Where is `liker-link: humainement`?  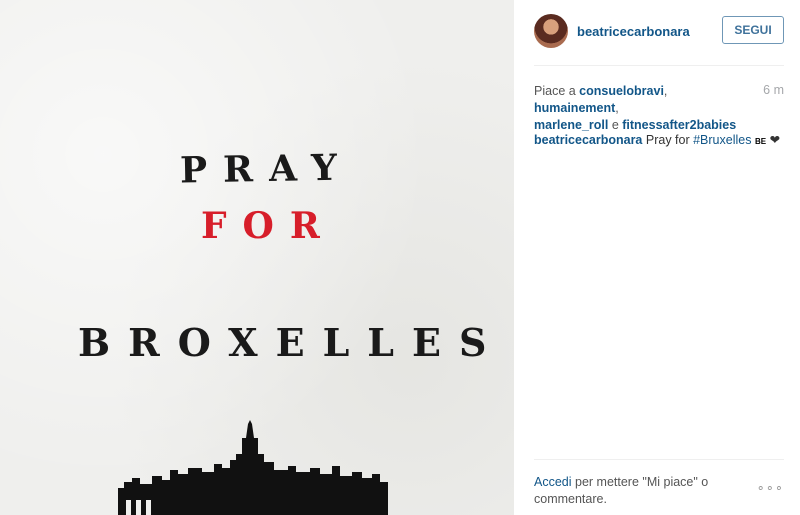
liker-link: humainement is located at coordinates (574, 108).